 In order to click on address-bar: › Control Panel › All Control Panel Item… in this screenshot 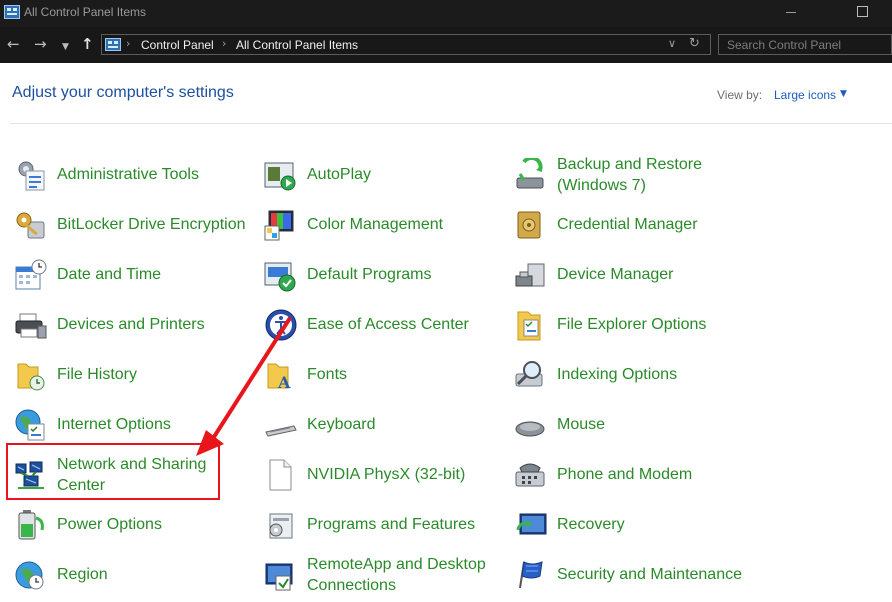, I will do `click(406, 44)`.